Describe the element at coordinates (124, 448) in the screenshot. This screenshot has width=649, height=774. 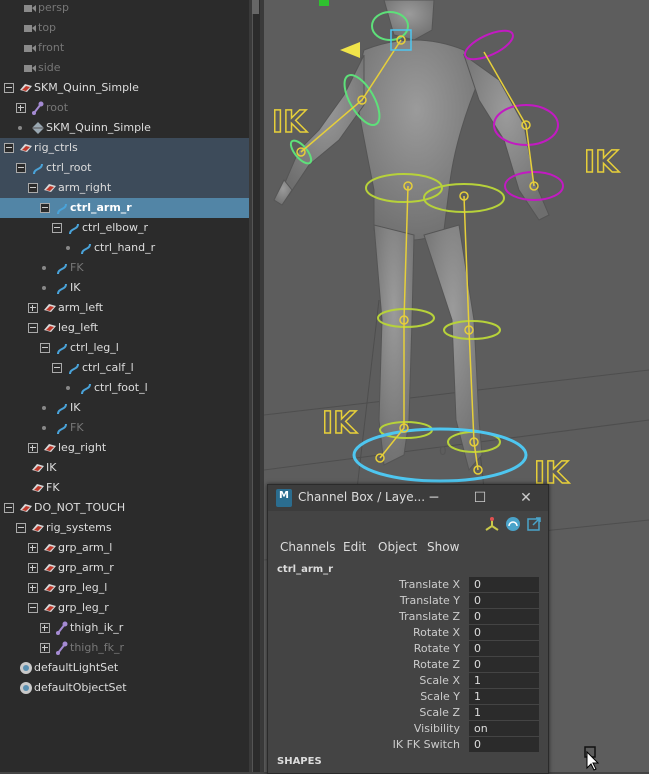
I see `outliner-item: leg_right` at that location.